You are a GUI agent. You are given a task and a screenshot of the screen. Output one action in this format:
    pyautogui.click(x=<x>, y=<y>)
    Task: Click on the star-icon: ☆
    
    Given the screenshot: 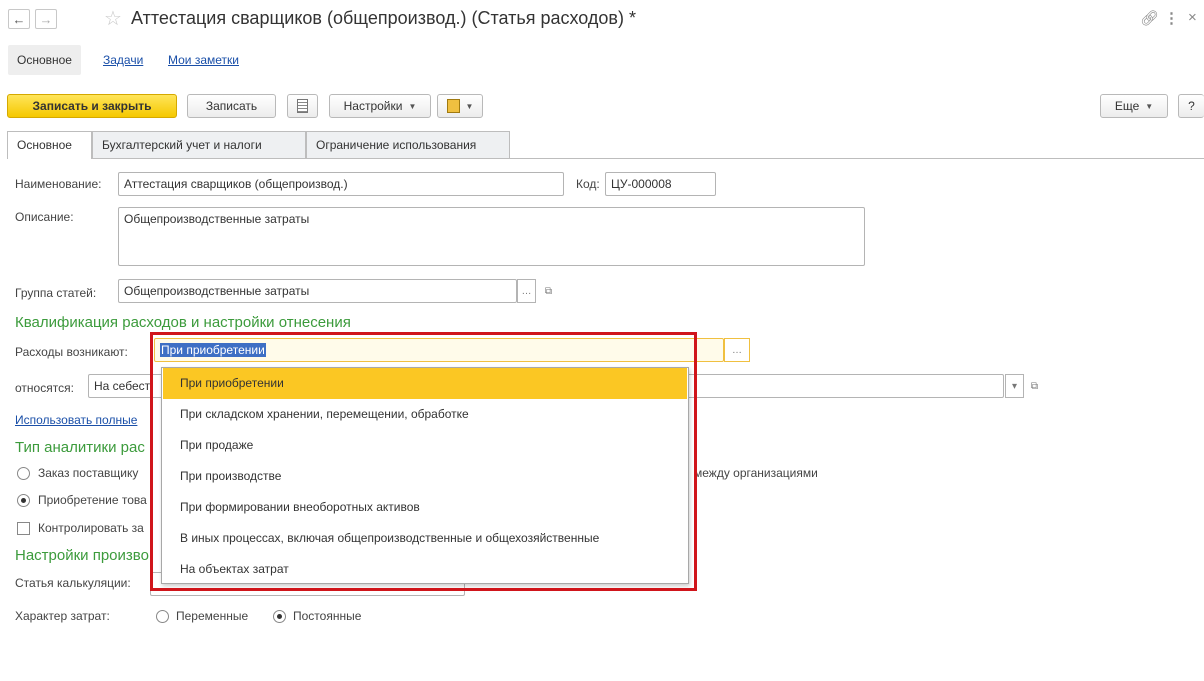 What is the action you would take?
    pyautogui.click(x=113, y=18)
    